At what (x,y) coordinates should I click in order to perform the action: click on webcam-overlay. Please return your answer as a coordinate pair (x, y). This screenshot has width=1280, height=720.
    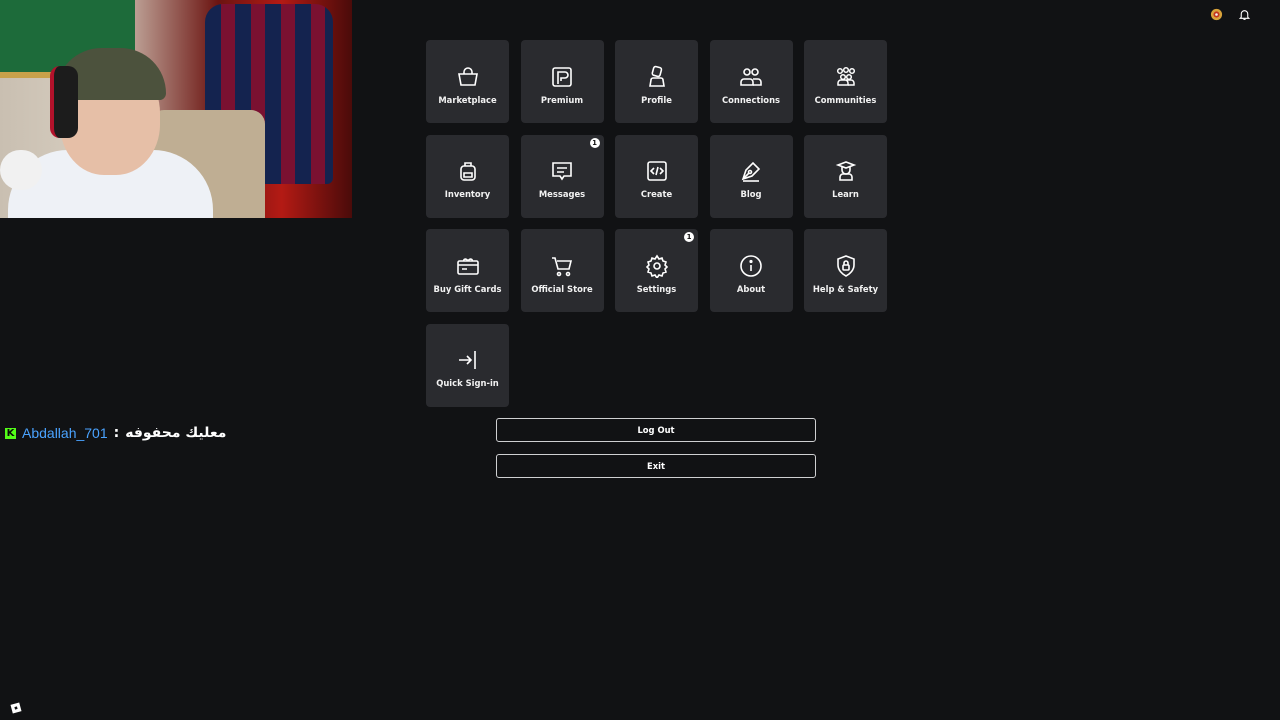
    Looking at the image, I should click on (176, 109).